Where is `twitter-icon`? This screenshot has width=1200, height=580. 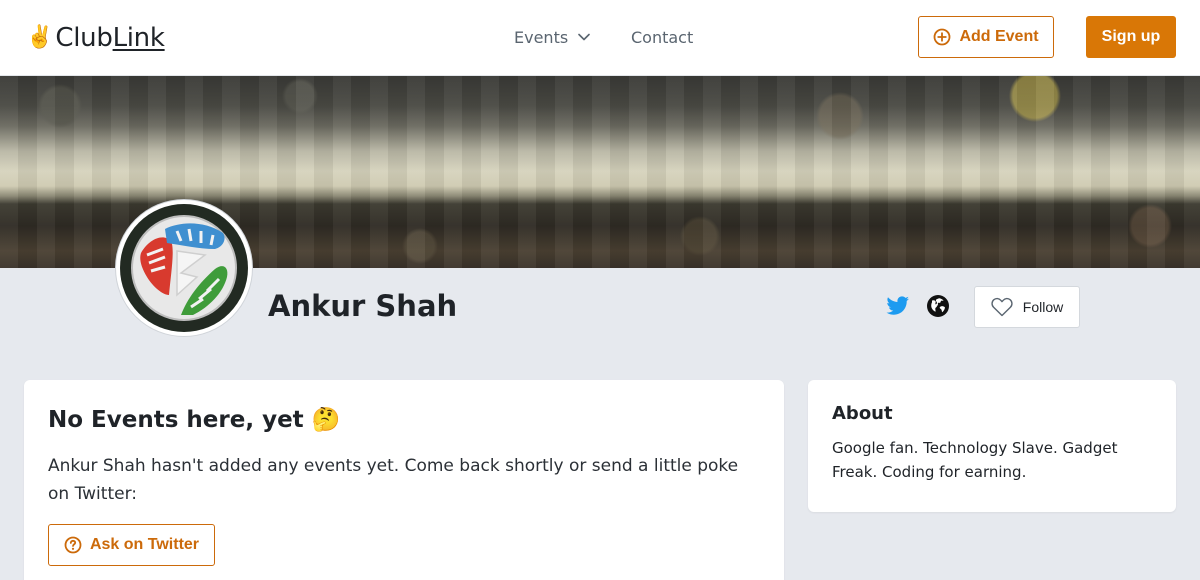 twitter-icon is located at coordinates (897, 305).